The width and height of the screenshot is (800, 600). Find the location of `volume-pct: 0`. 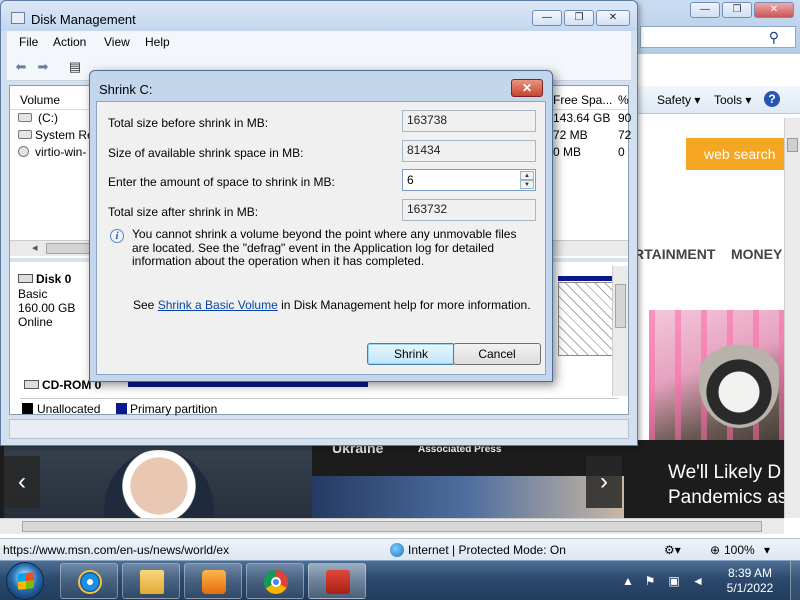

volume-pct: 0 is located at coordinates (621, 152).